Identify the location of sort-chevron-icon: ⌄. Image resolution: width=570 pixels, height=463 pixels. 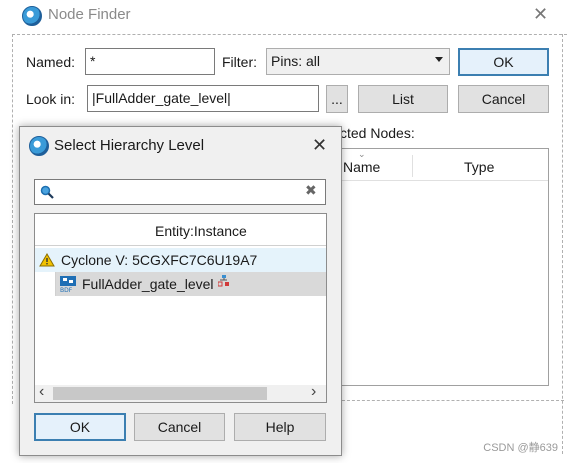
(362, 154).